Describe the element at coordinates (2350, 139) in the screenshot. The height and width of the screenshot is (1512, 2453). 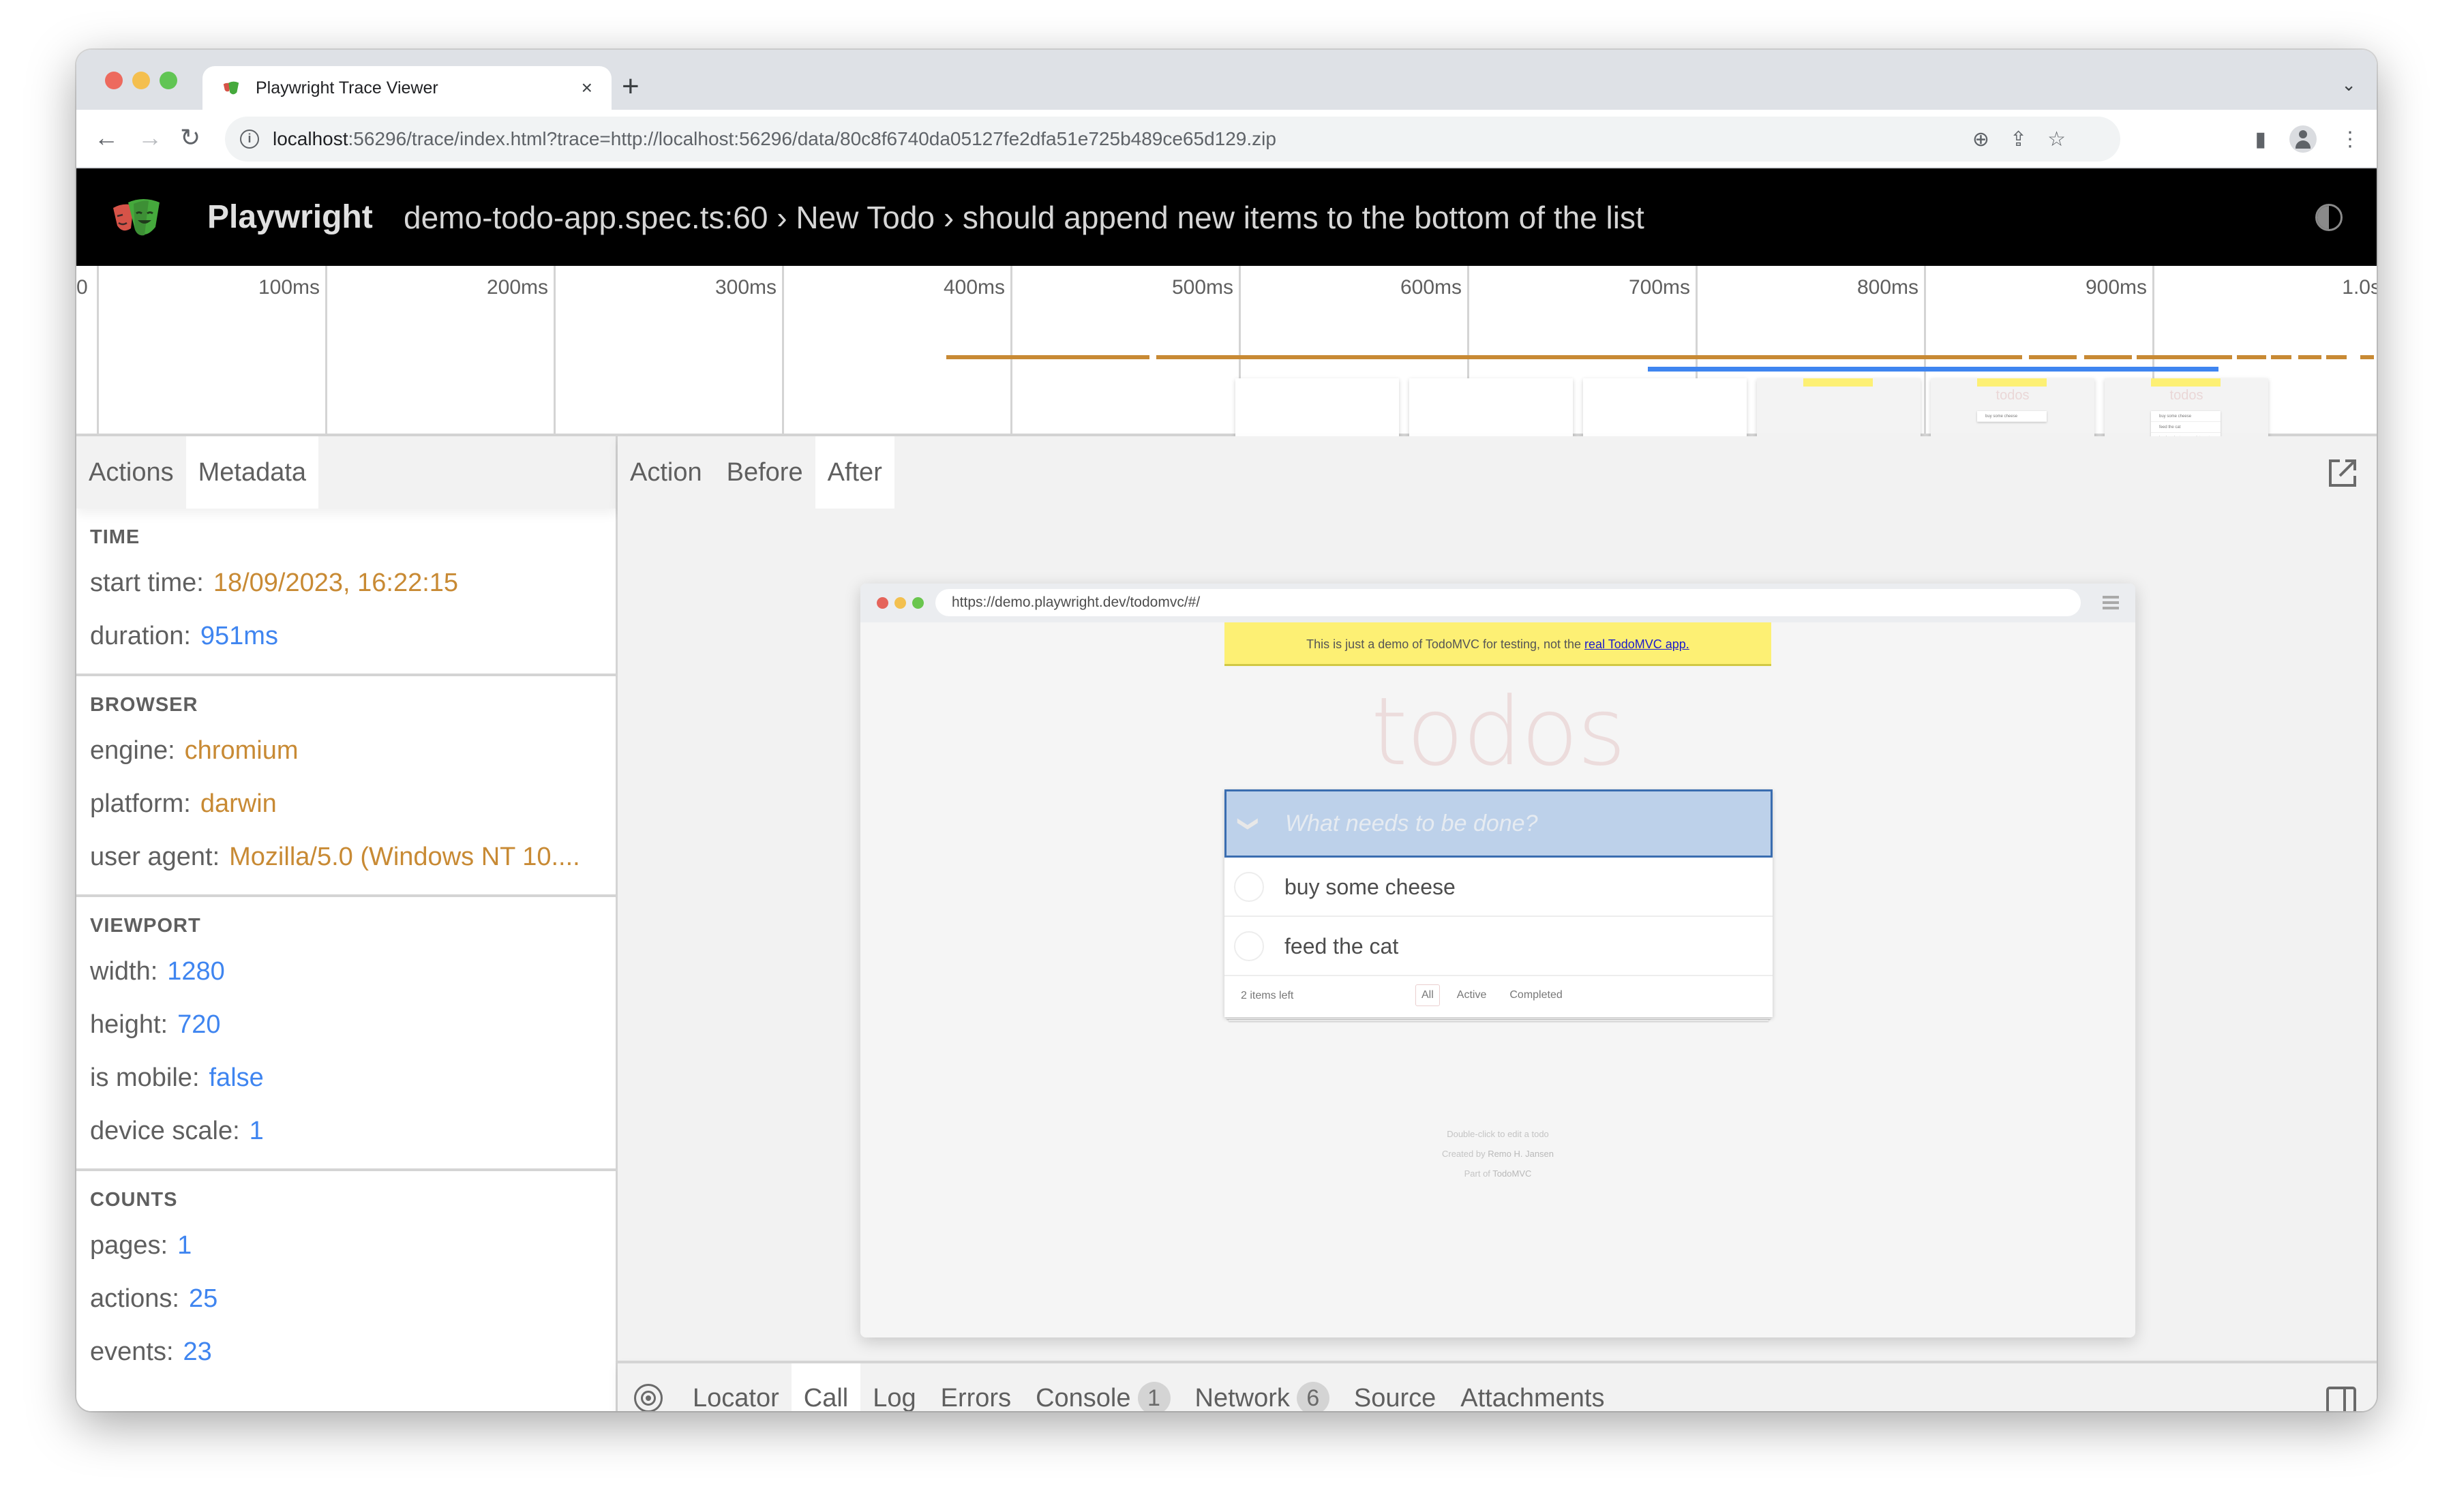
I see `chrome-menu-icon: ⋮` at that location.